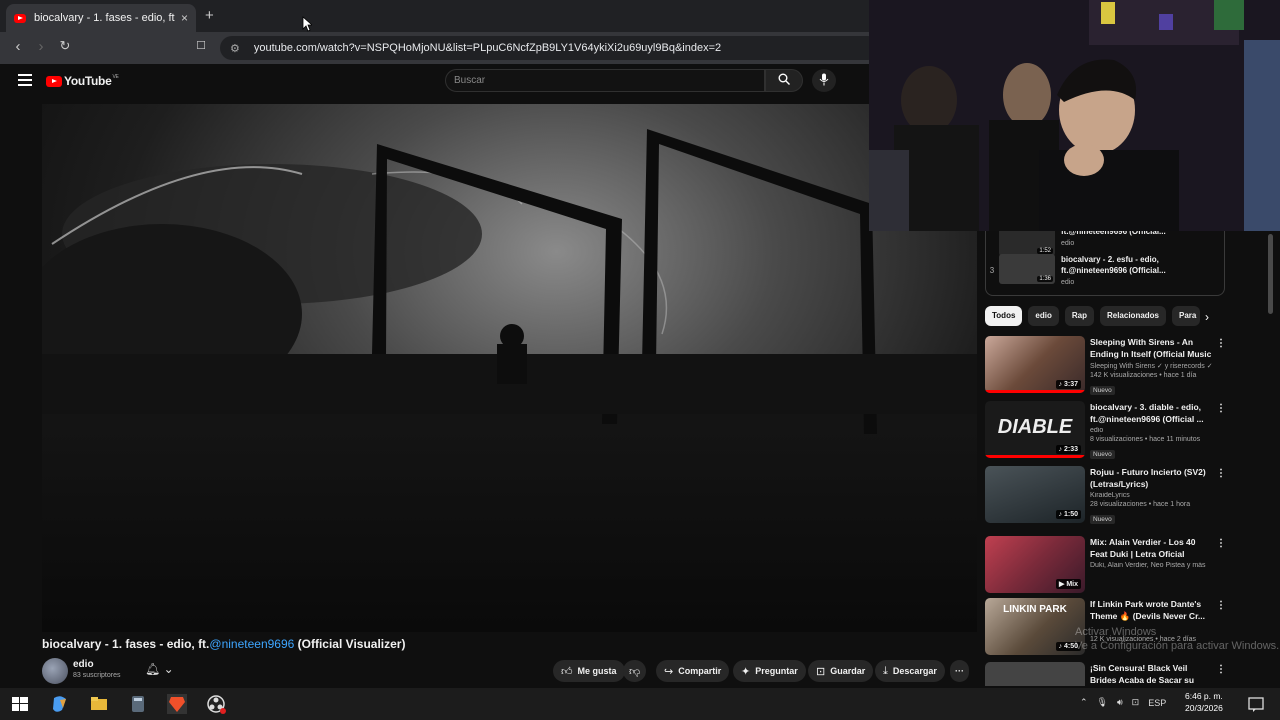  Describe the element at coordinates (1140, 504) in the screenshot. I see `recommendation-views: 28 visualizaciones • hace 1 hora` at that location.